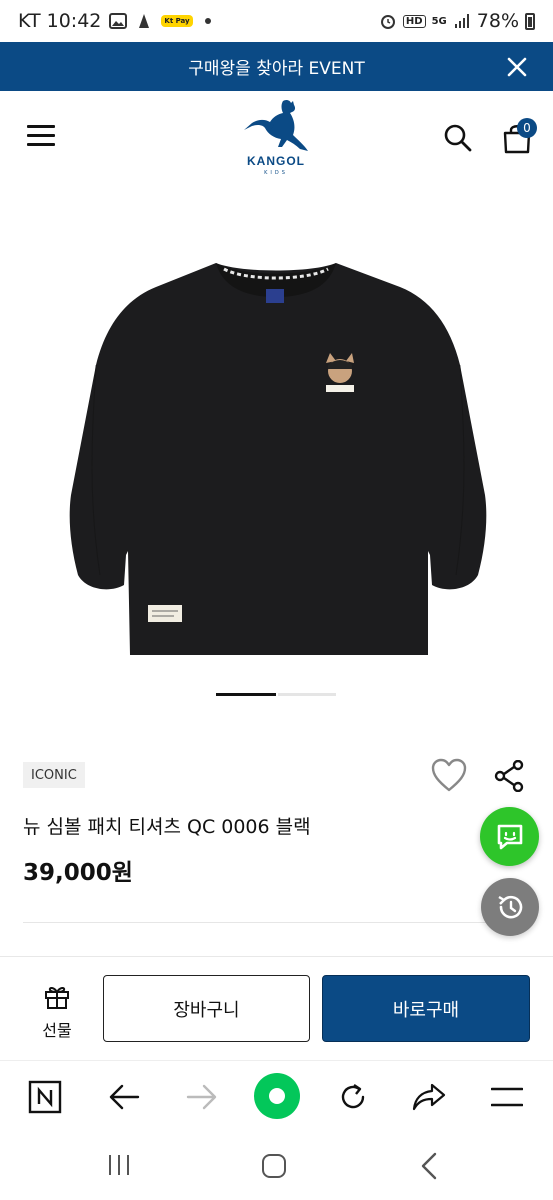 The height and width of the screenshot is (1200, 553). I want to click on history-icon, so click(510, 907).